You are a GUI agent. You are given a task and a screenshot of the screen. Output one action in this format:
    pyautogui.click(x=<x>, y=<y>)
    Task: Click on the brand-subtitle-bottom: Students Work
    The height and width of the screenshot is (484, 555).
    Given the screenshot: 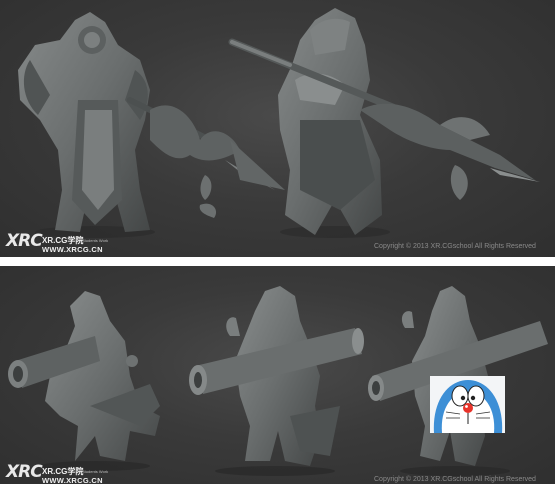 What is the action you would take?
    pyautogui.click(x=95, y=471)
    